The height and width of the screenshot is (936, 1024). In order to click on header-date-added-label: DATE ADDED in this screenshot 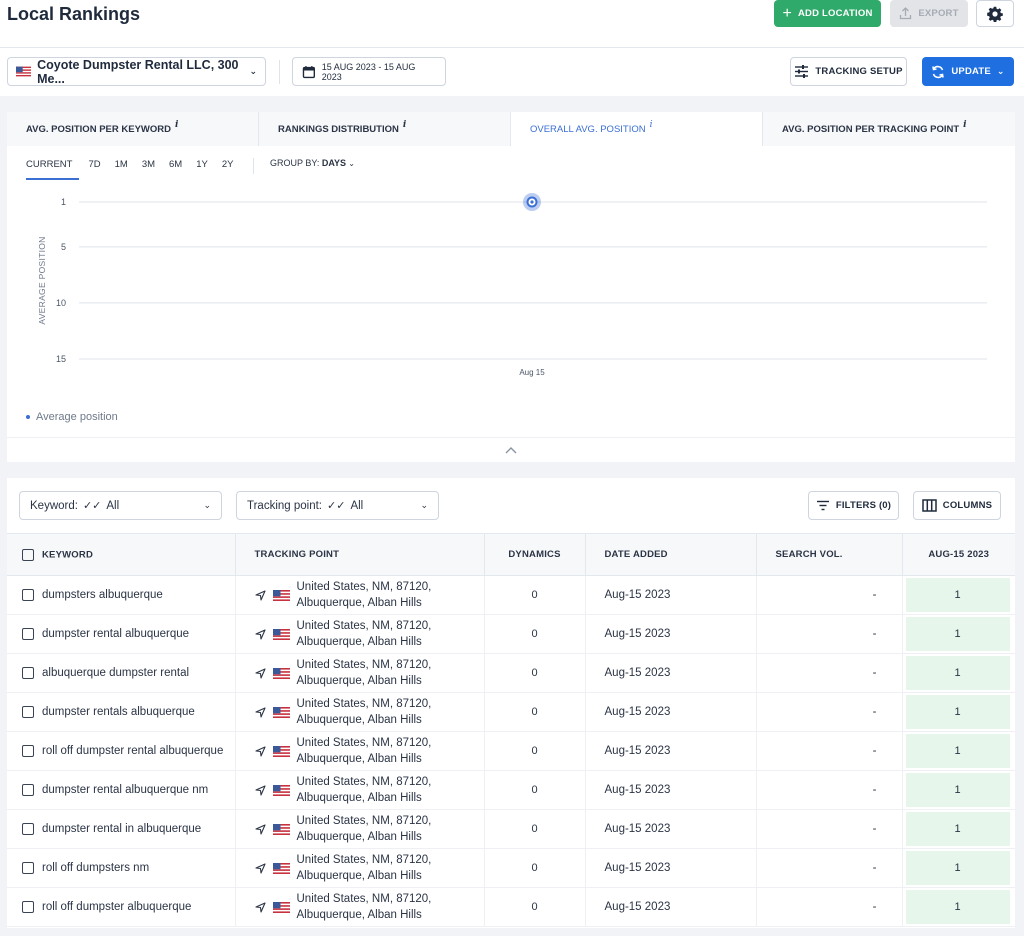, I will do `click(636, 554)`.